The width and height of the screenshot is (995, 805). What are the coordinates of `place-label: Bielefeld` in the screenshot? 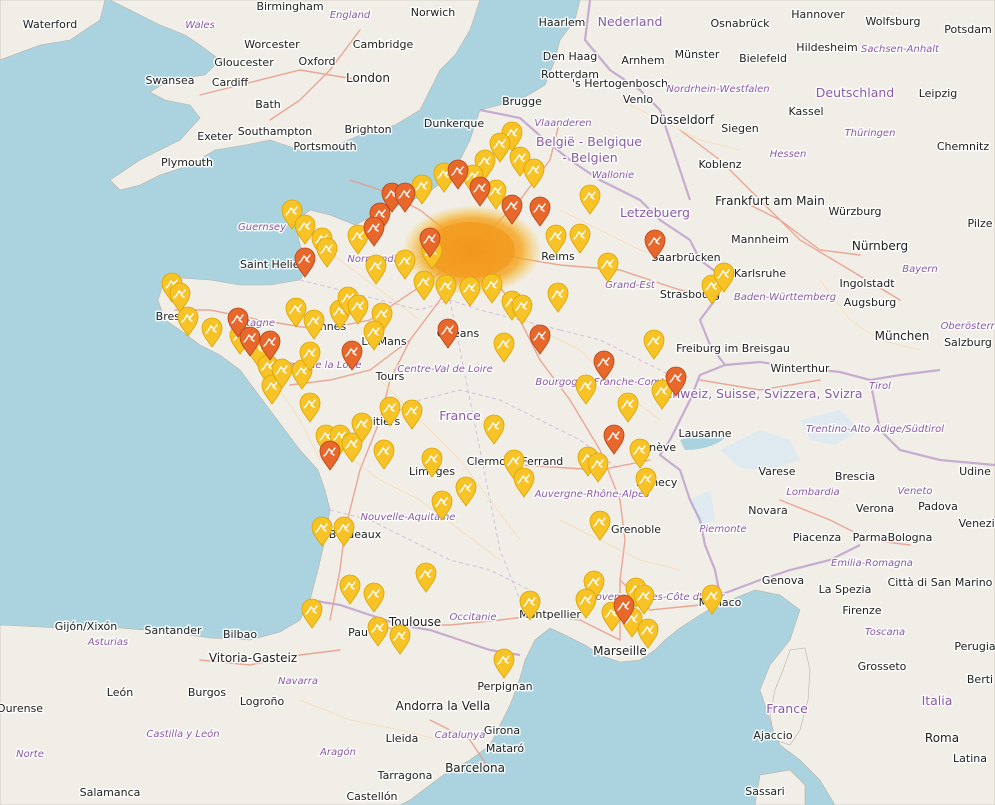 It's located at (763, 58).